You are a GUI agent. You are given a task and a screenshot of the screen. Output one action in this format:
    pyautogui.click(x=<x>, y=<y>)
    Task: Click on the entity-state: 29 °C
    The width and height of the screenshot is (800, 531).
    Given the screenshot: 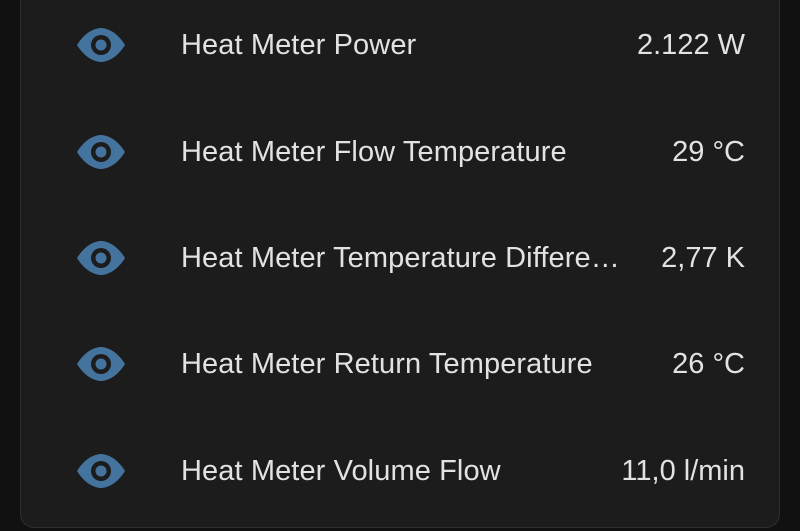 What is the action you would take?
    pyautogui.click(x=708, y=152)
    